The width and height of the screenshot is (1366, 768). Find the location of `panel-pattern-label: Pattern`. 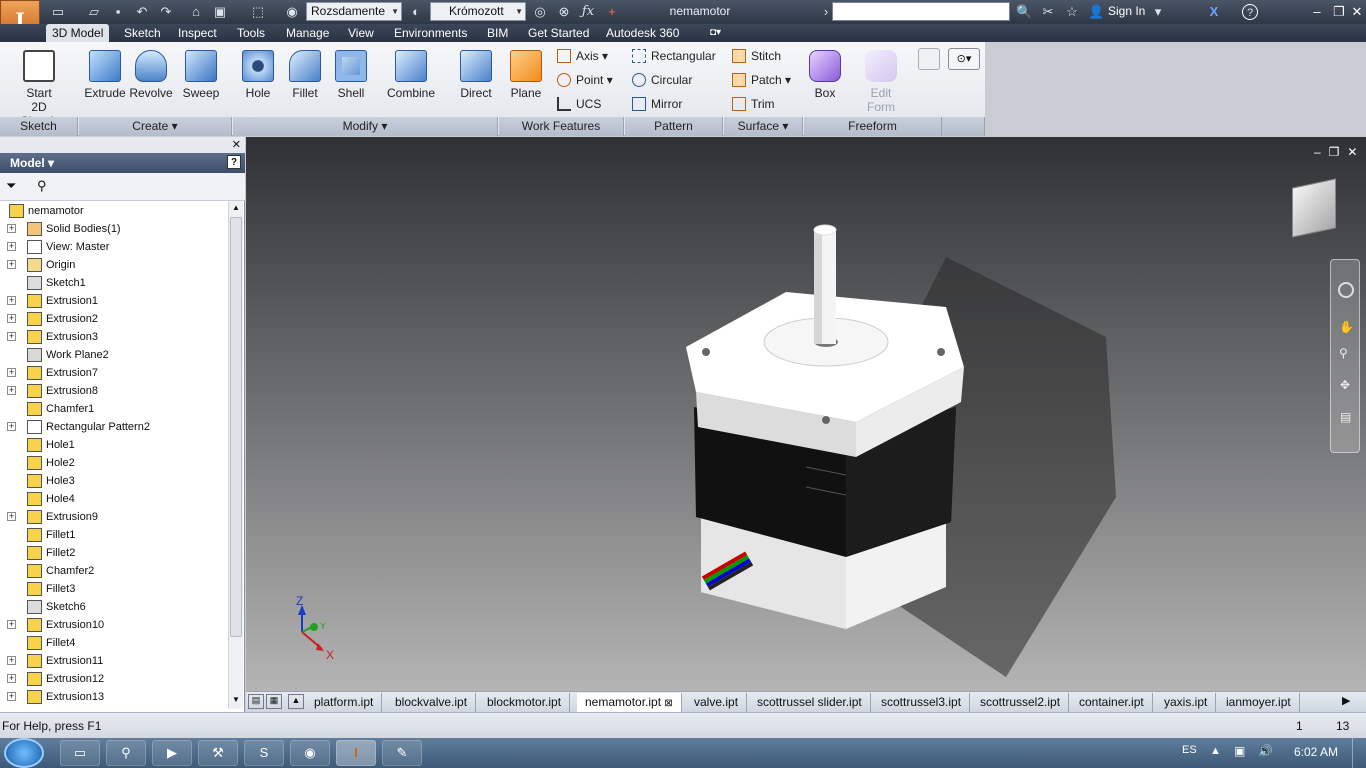

panel-pattern-label: Pattern is located at coordinates (674, 126).